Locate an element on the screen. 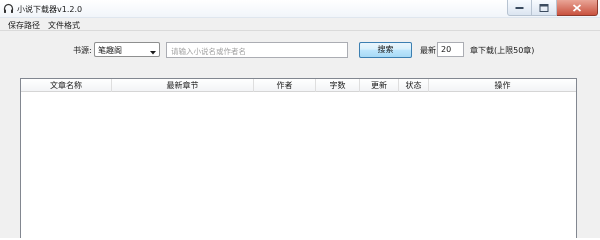  menu-bar: 保存路径 文件格式 is located at coordinates (300, 24).